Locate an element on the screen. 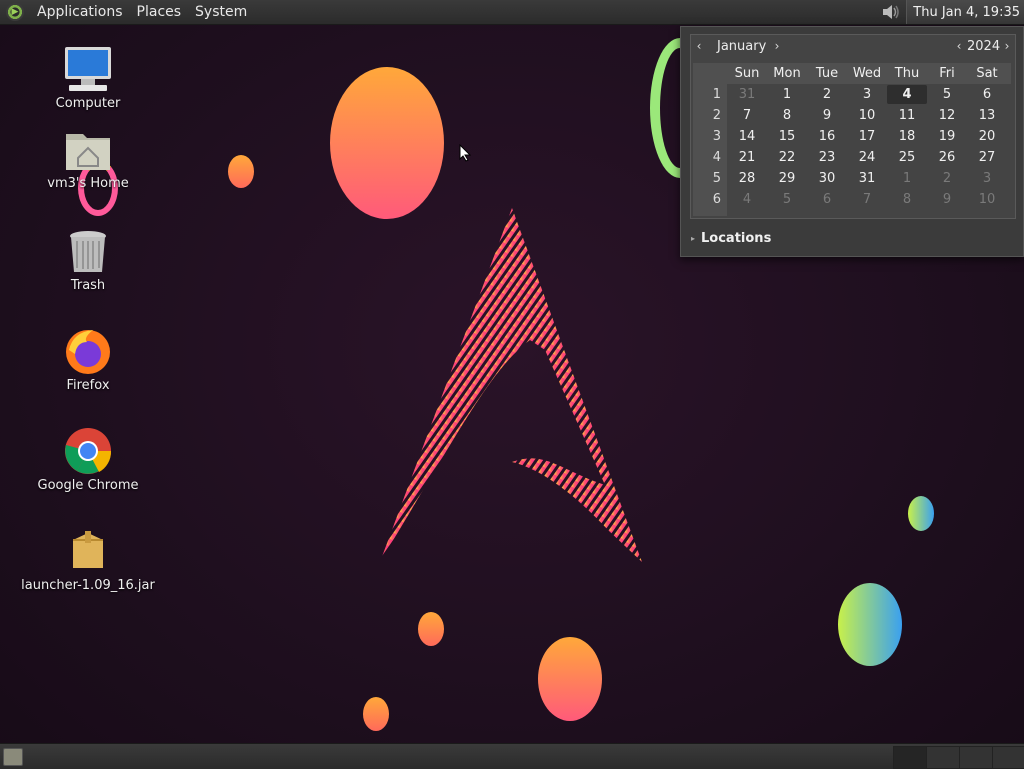 This screenshot has width=1024, height=769. calendar-day: 21 is located at coordinates (747, 157).